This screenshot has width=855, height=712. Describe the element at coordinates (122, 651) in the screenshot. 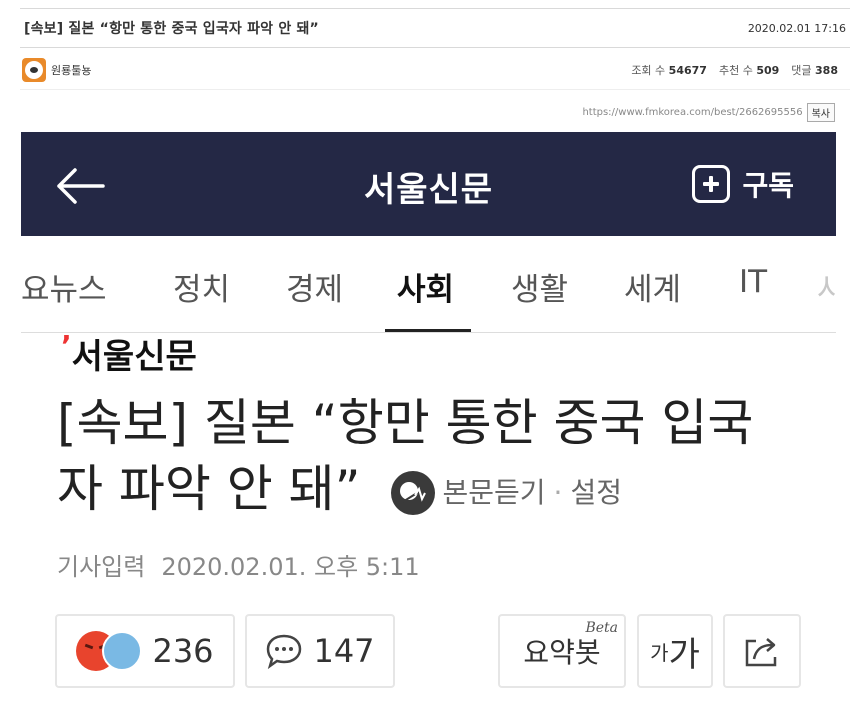

I see `sad-emoji-icon` at that location.